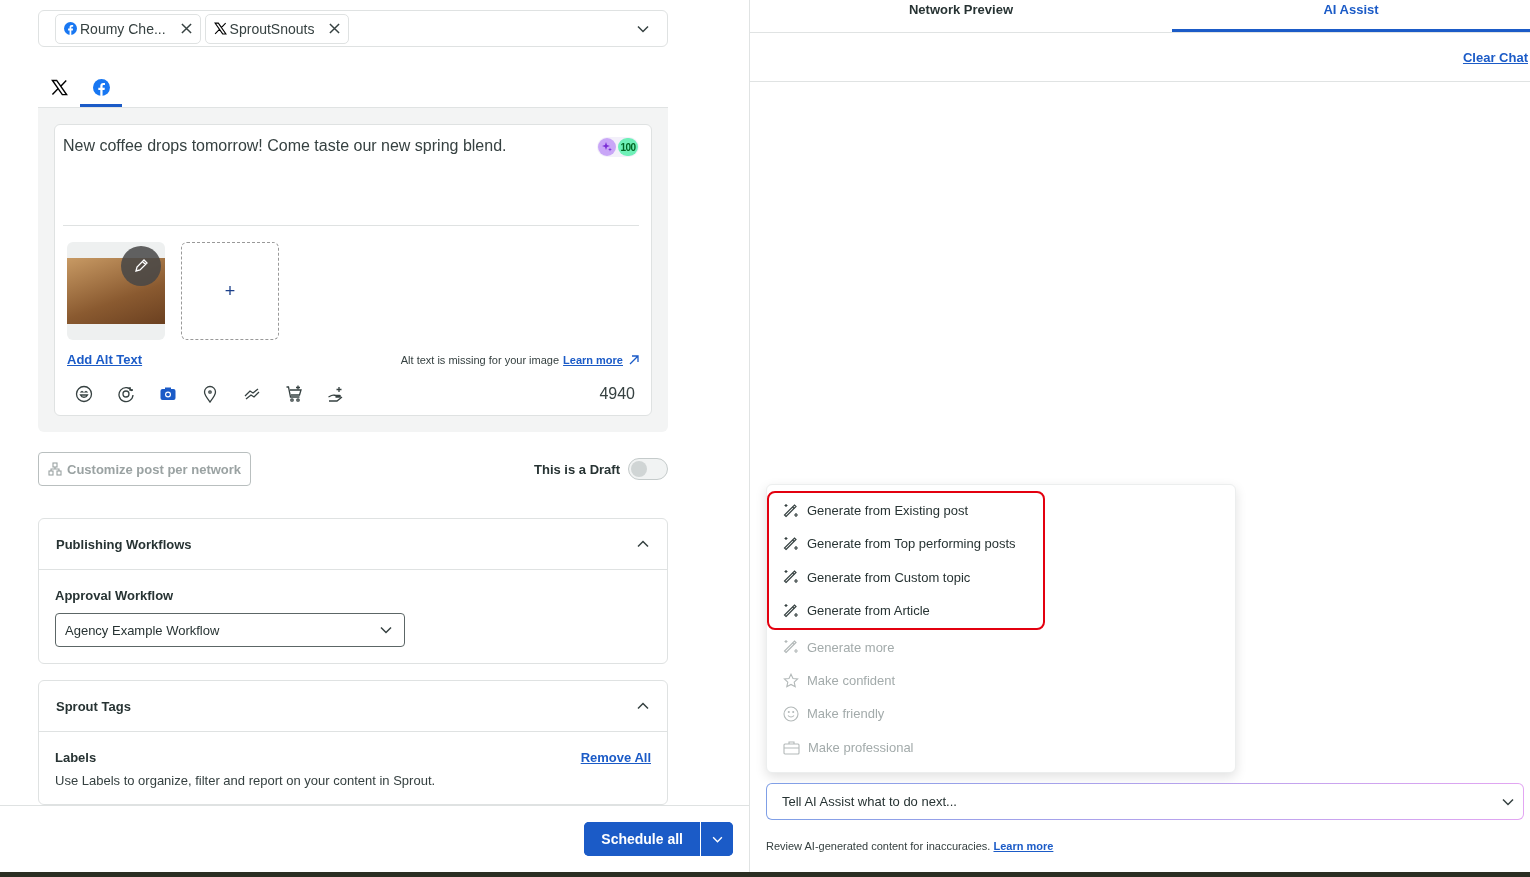 Image resolution: width=1530 pixels, height=877 pixels. What do you see at coordinates (634, 359) in the screenshot?
I see `external-link-icon` at bounding box center [634, 359].